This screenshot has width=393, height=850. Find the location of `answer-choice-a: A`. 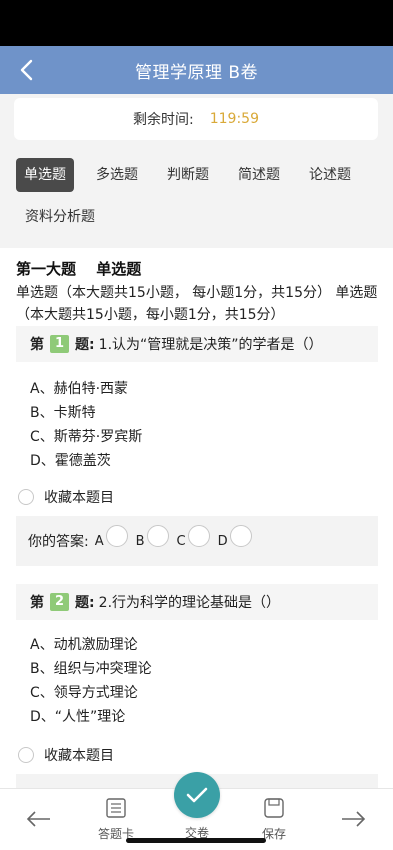

answer-choice-a: A is located at coordinates (111, 537).